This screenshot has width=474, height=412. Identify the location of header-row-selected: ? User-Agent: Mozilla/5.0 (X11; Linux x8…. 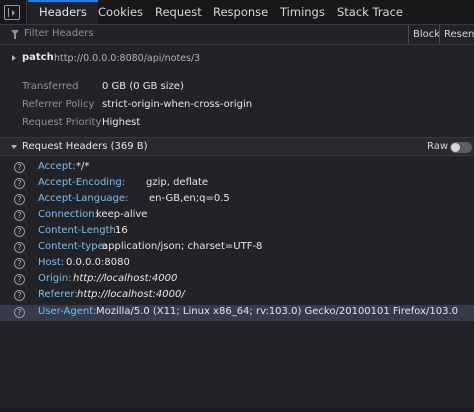
(237, 313).